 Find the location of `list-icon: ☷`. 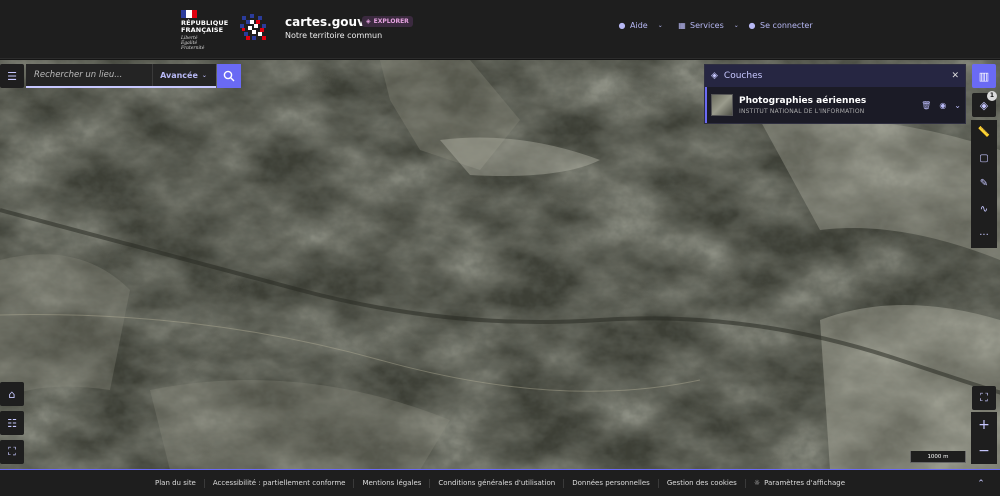

list-icon: ☷ is located at coordinates (12, 423).